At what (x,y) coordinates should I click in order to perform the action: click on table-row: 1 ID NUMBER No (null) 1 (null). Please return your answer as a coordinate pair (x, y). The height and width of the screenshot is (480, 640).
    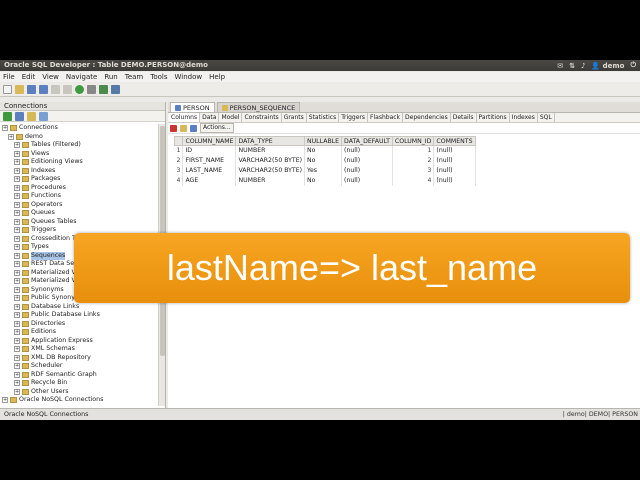
    Looking at the image, I should click on (325, 150).